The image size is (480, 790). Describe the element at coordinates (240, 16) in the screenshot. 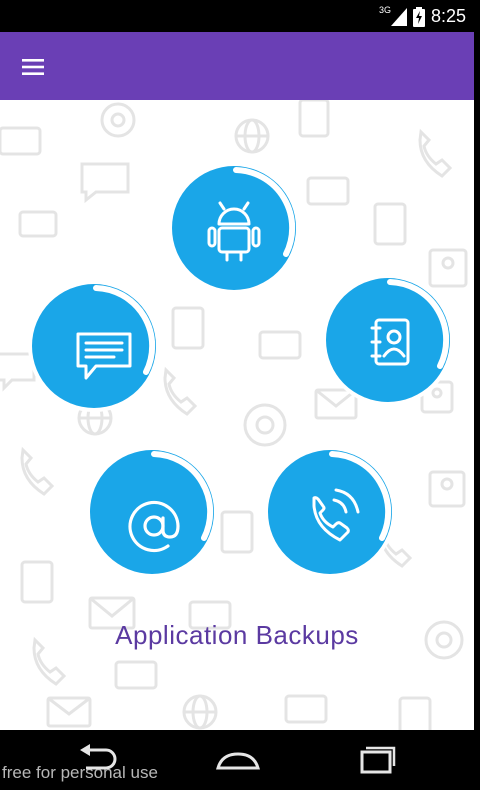

I see `status-bar: 3G 8:25` at that location.